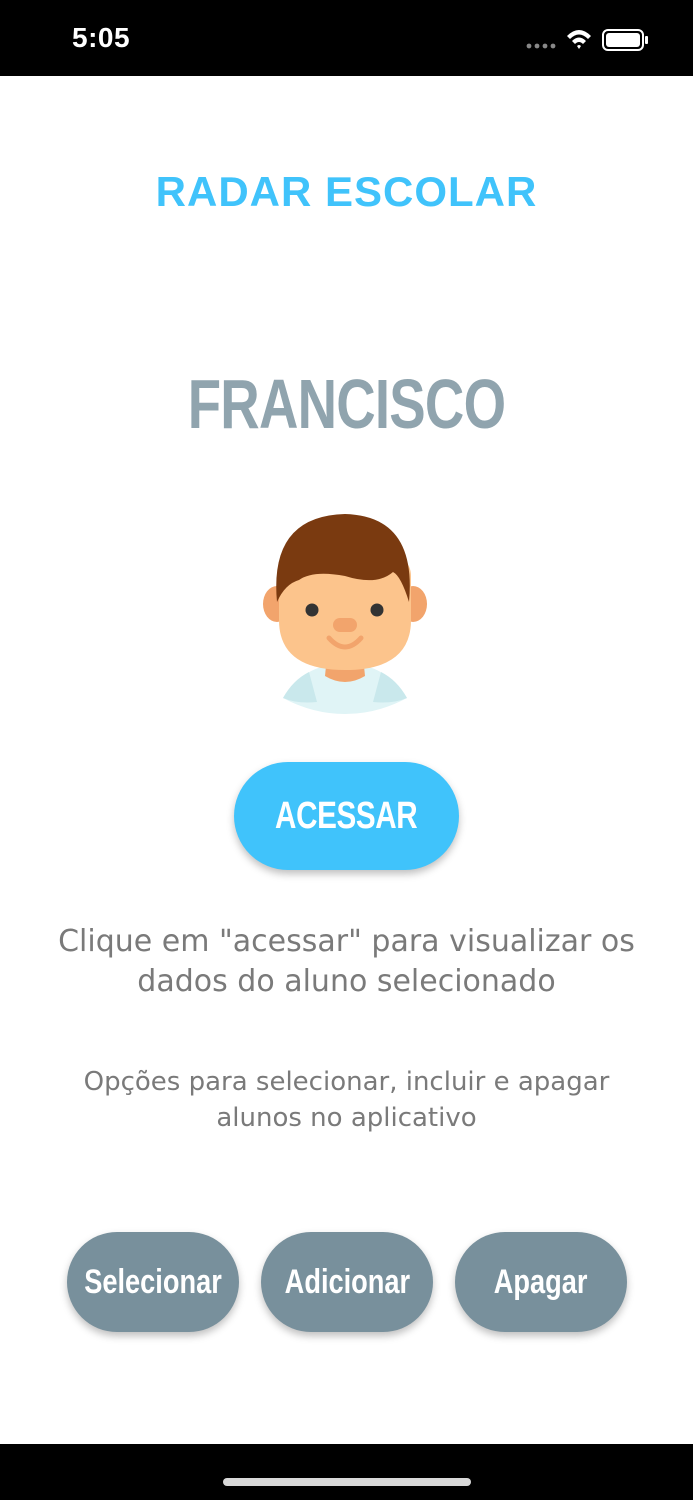 This screenshot has height=1500, width=693. Describe the element at coordinates (101, 37) in the screenshot. I see `status-time: 5:05` at that location.